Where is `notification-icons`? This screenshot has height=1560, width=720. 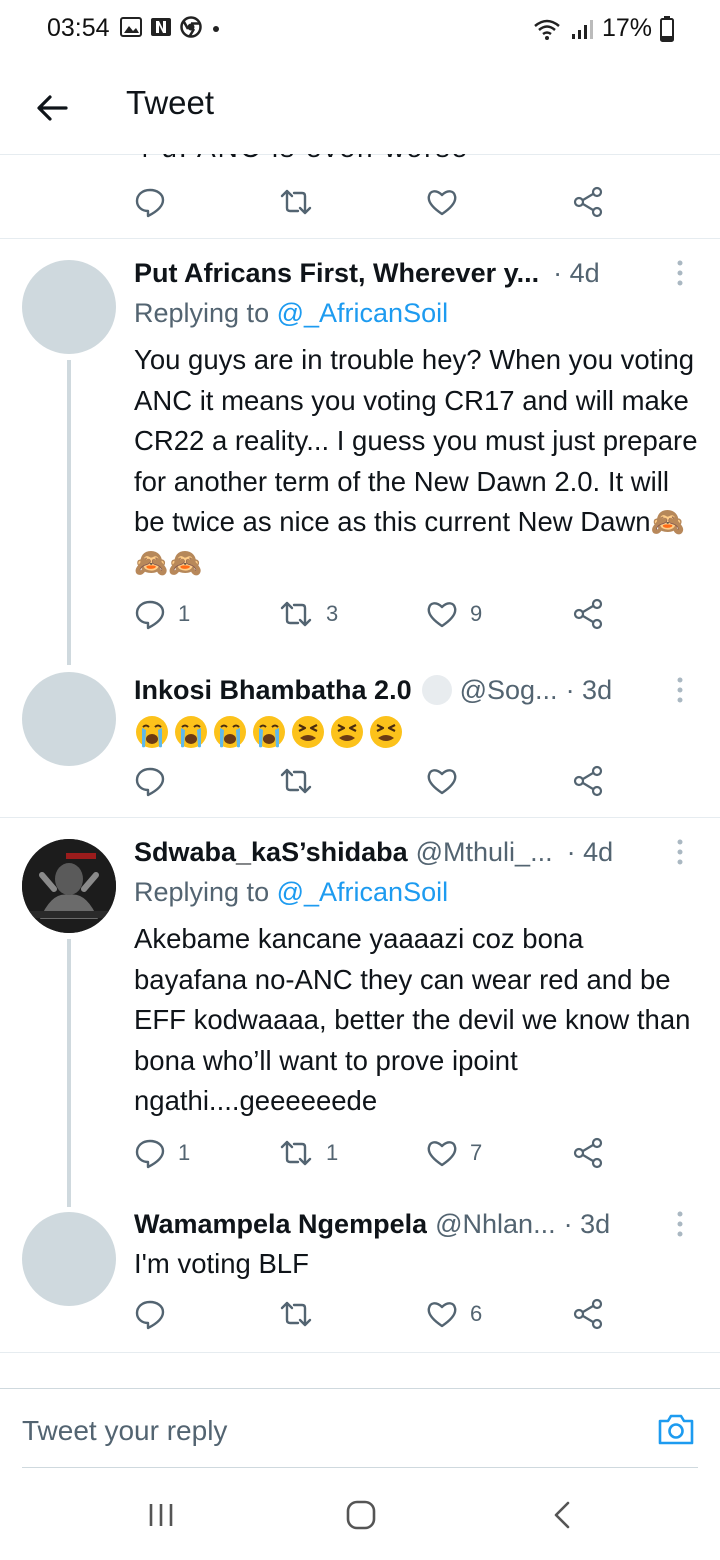 notification-icons is located at coordinates (171, 27).